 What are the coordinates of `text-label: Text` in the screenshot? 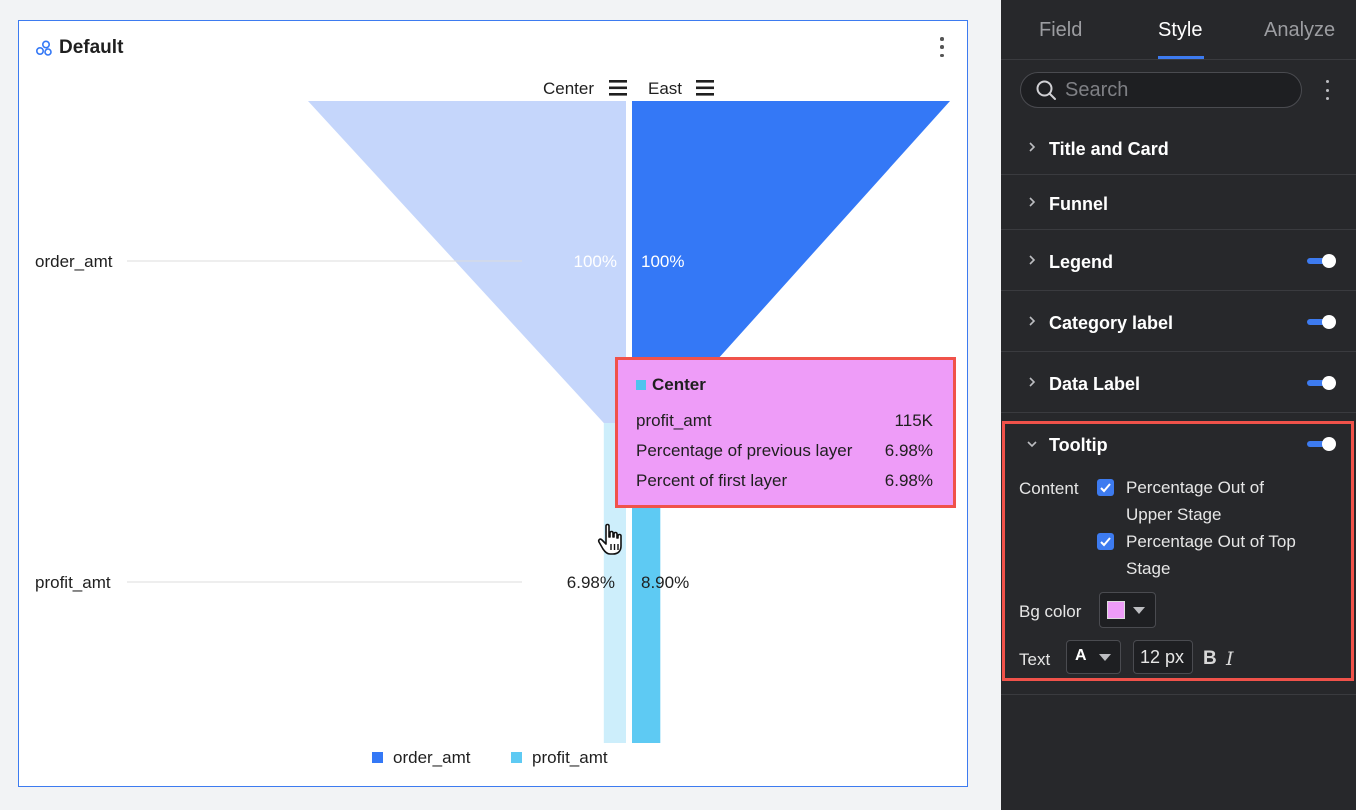 It's located at (1035, 659).